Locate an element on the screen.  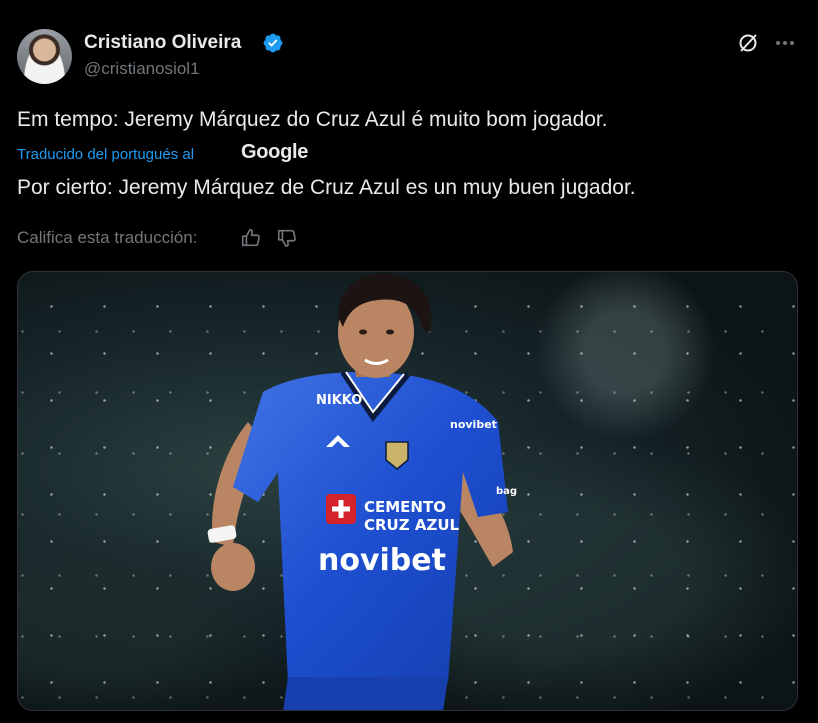
google-logo: Google is located at coordinates (275, 152).